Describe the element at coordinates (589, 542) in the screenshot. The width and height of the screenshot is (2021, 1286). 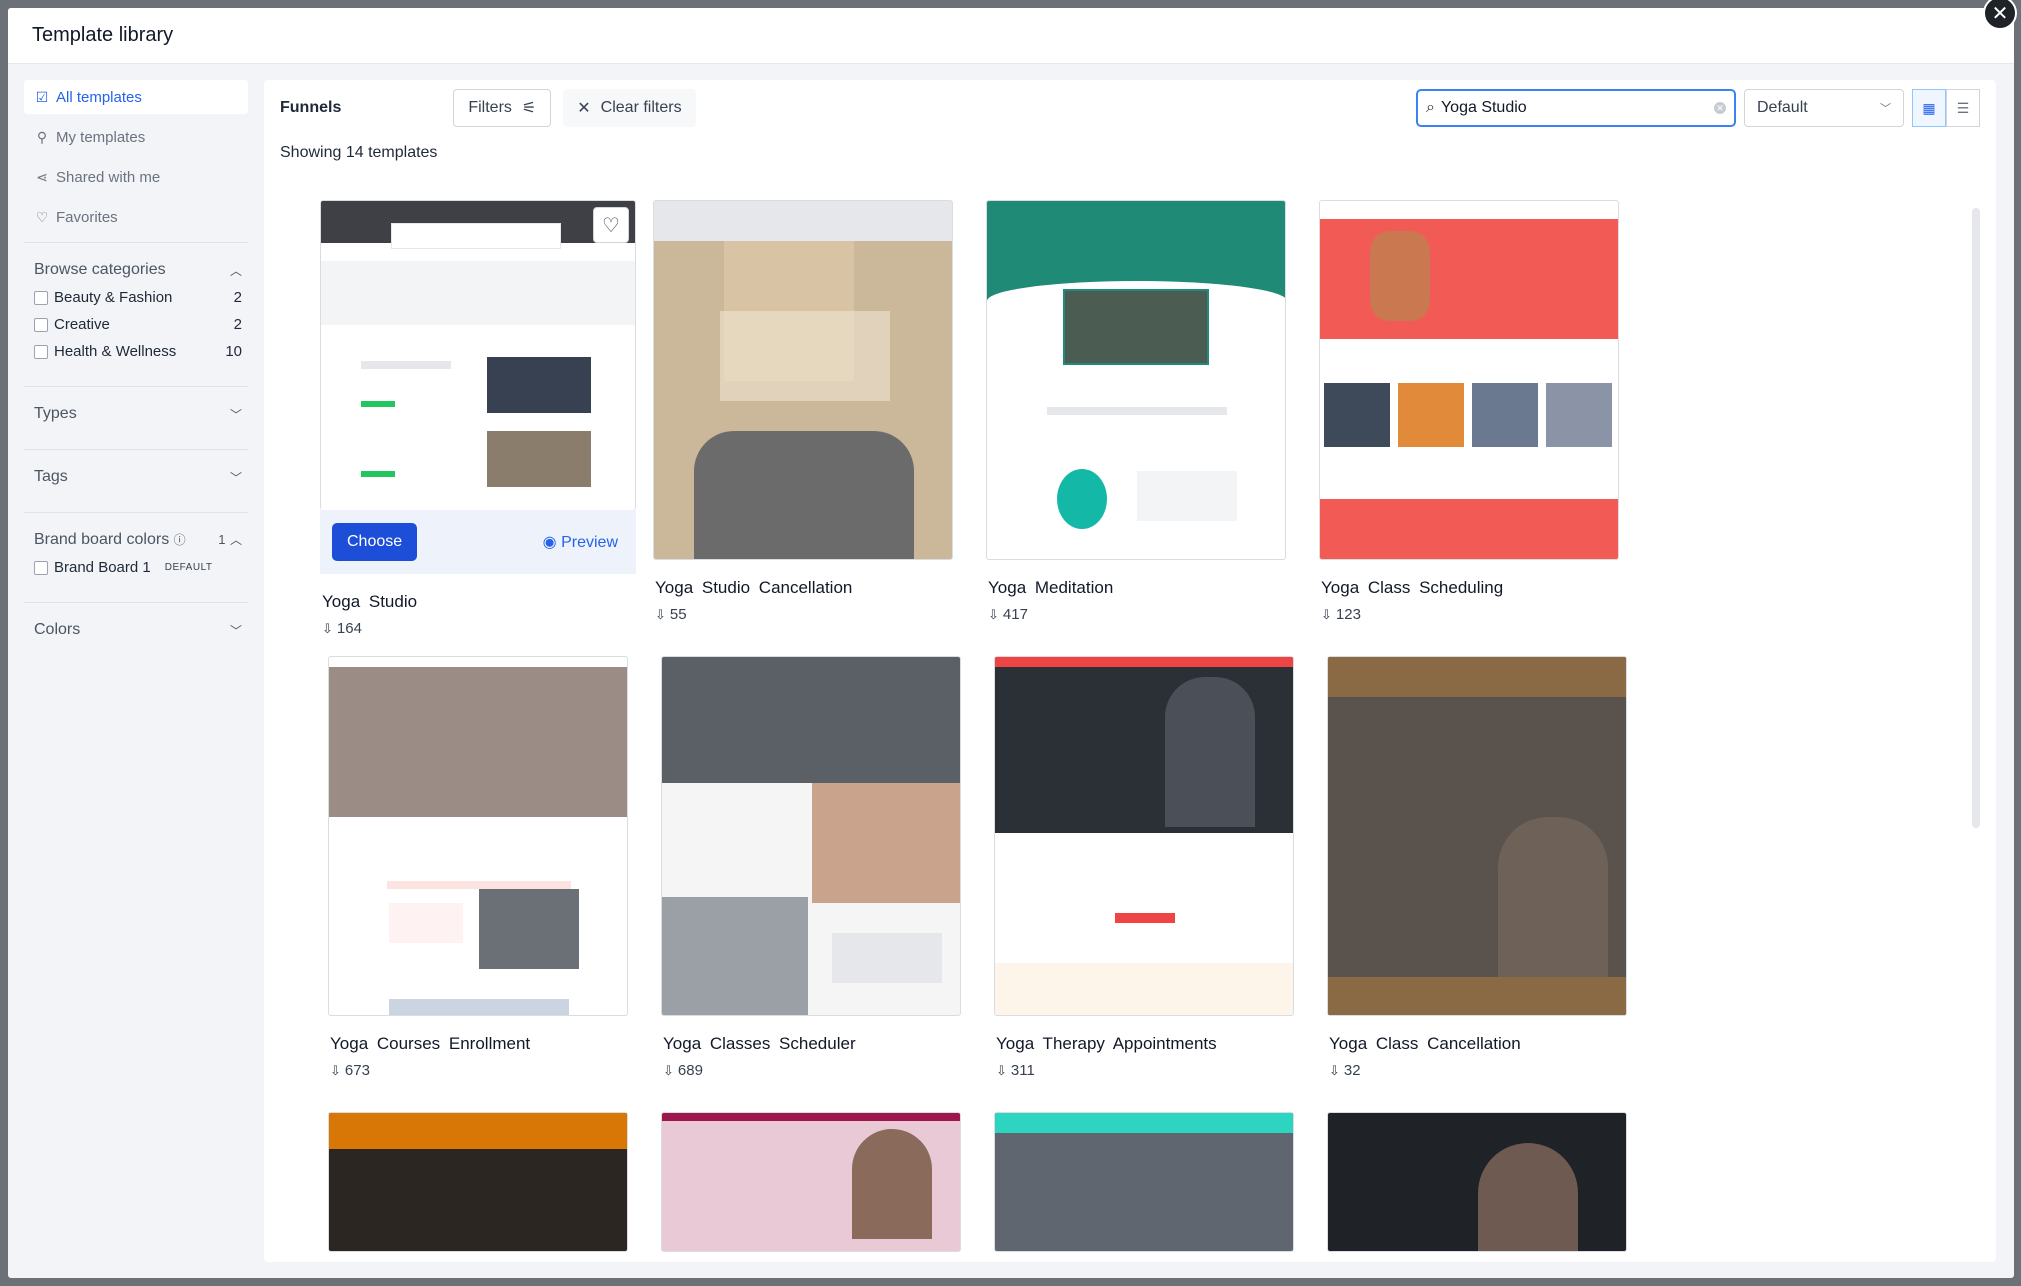
I see `preview-label: Preview` at that location.